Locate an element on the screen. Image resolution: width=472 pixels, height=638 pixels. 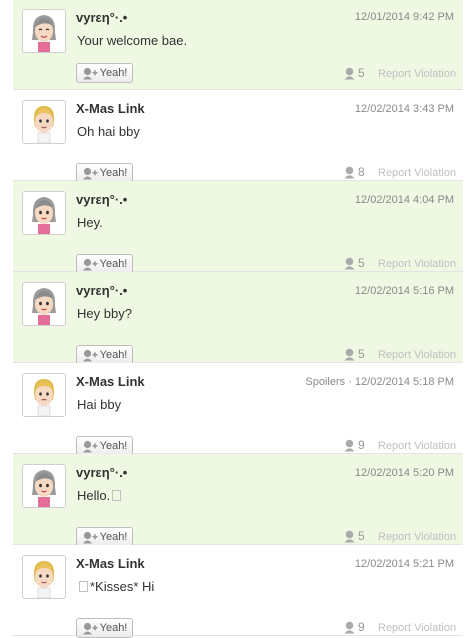
post-meta: 12/02/2014 5:20 PM is located at coordinates (404, 473).